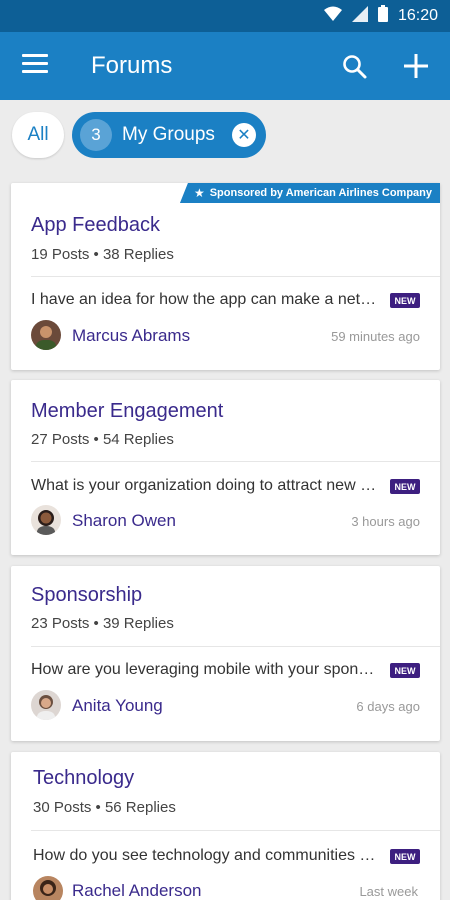 The height and width of the screenshot is (900, 450). What do you see at coordinates (127, 411) in the screenshot?
I see `forum-title: Member Engagement` at bounding box center [127, 411].